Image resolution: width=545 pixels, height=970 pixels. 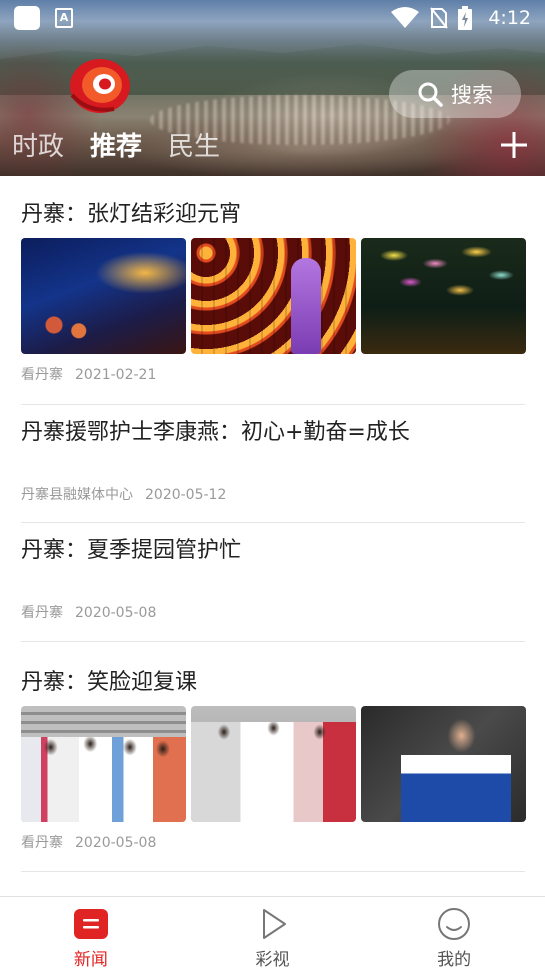 I want to click on app-logo-icon, so click(x=100, y=85).